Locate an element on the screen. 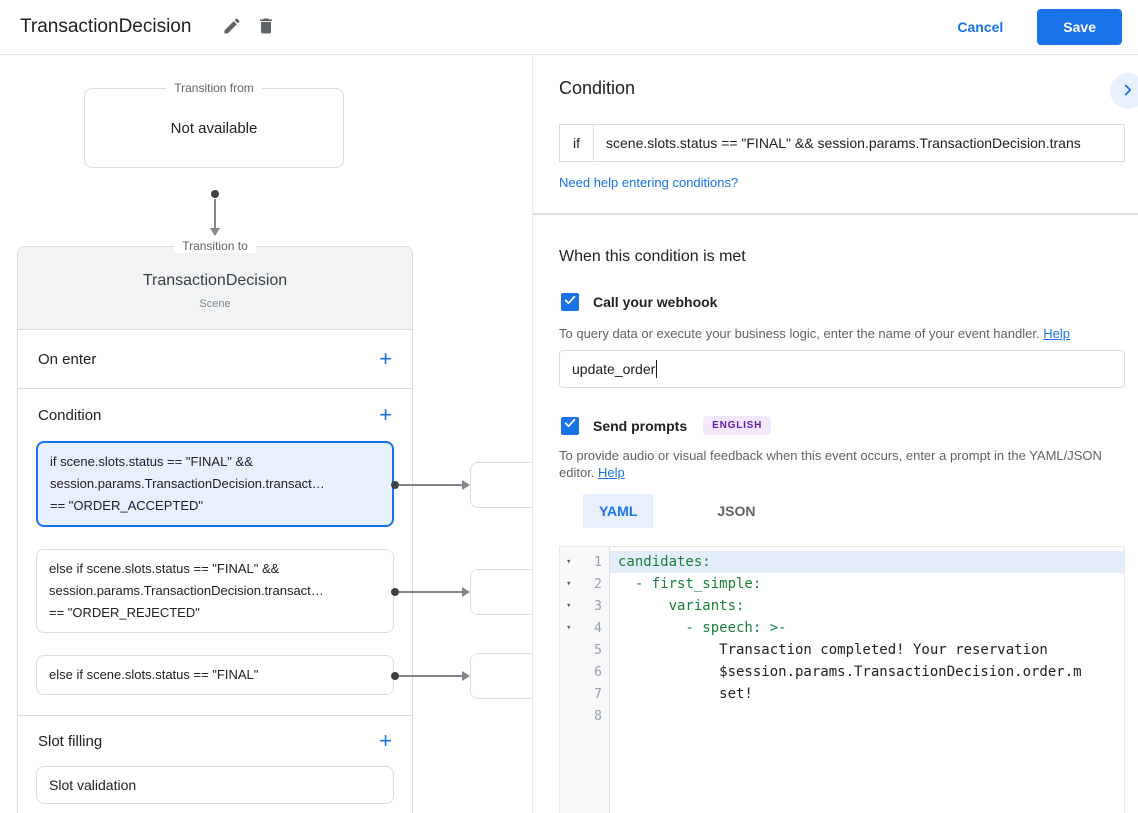 The image size is (1138, 813). scene-header: TransactionDecision Scene is located at coordinates (215, 288).